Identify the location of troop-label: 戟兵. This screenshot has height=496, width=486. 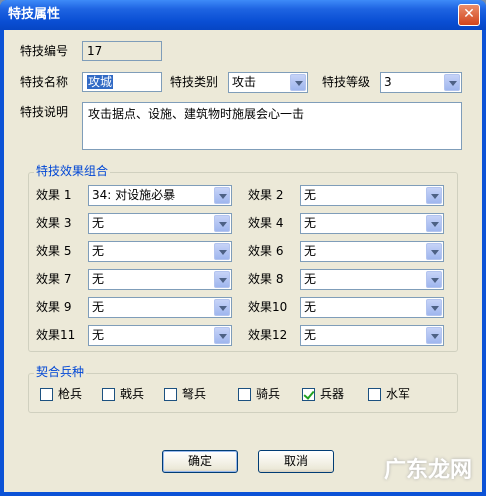
(132, 394).